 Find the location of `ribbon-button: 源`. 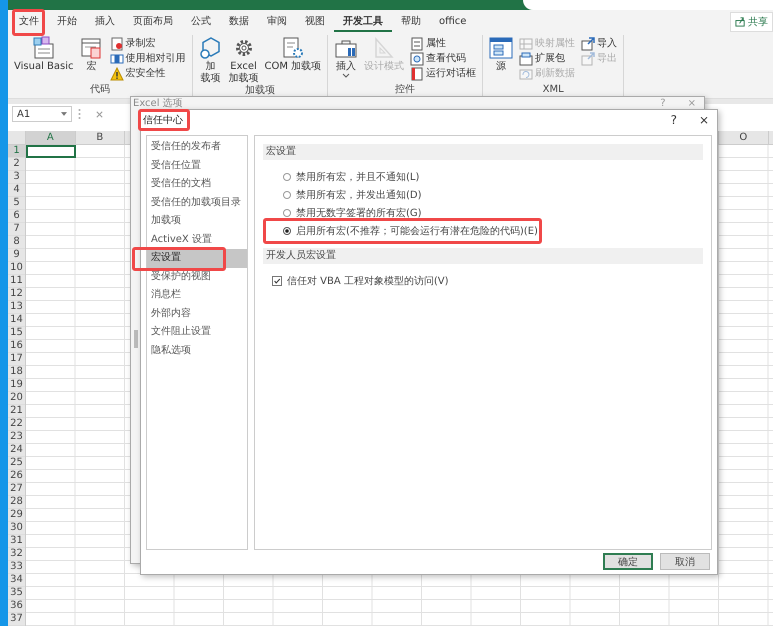

ribbon-button: 源 is located at coordinates (501, 59).